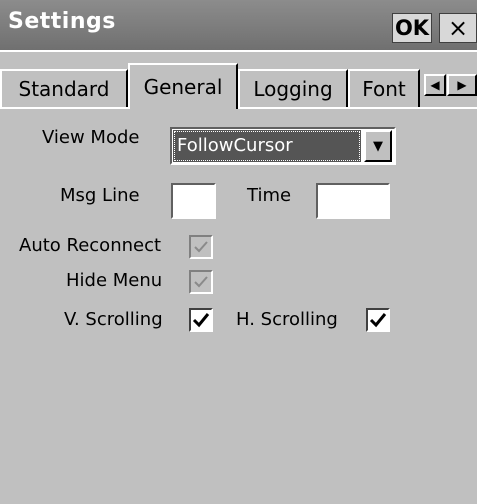 This screenshot has width=477, height=504. I want to click on auto-reconnect-checkbox, so click(201, 247).